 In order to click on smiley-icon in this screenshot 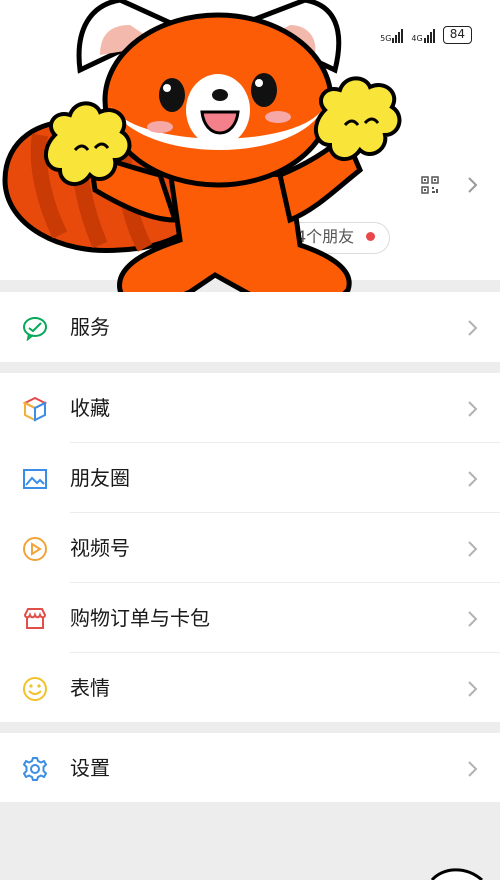, I will do `click(35, 689)`.